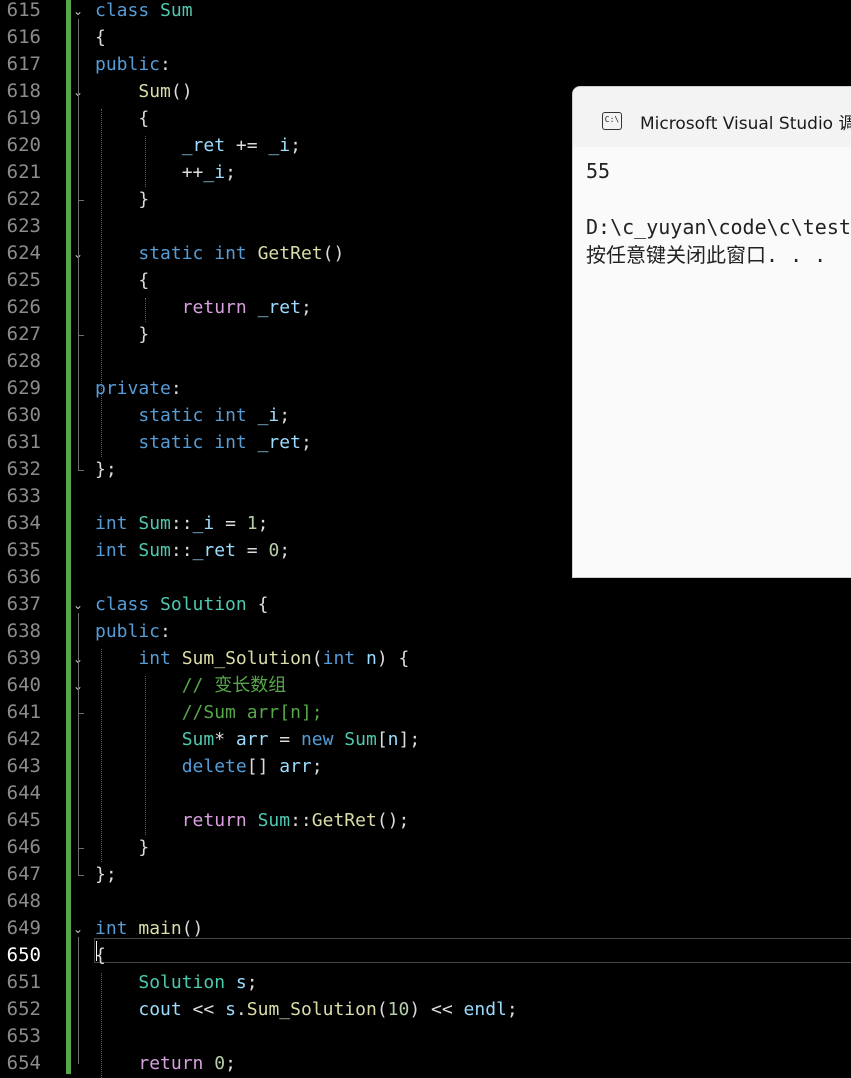  Describe the element at coordinates (317, 658) in the screenshot. I see `code-token: (` at that location.